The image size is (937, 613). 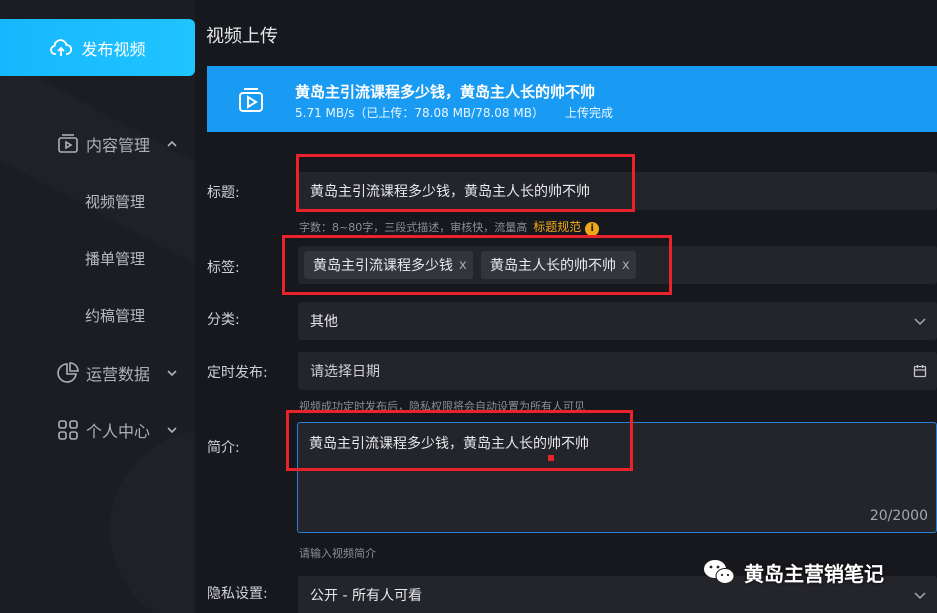 I want to click on title-input-value: 黄岛主引流课程多少钱，黄岛主人长的帅不帅, so click(x=450, y=192).